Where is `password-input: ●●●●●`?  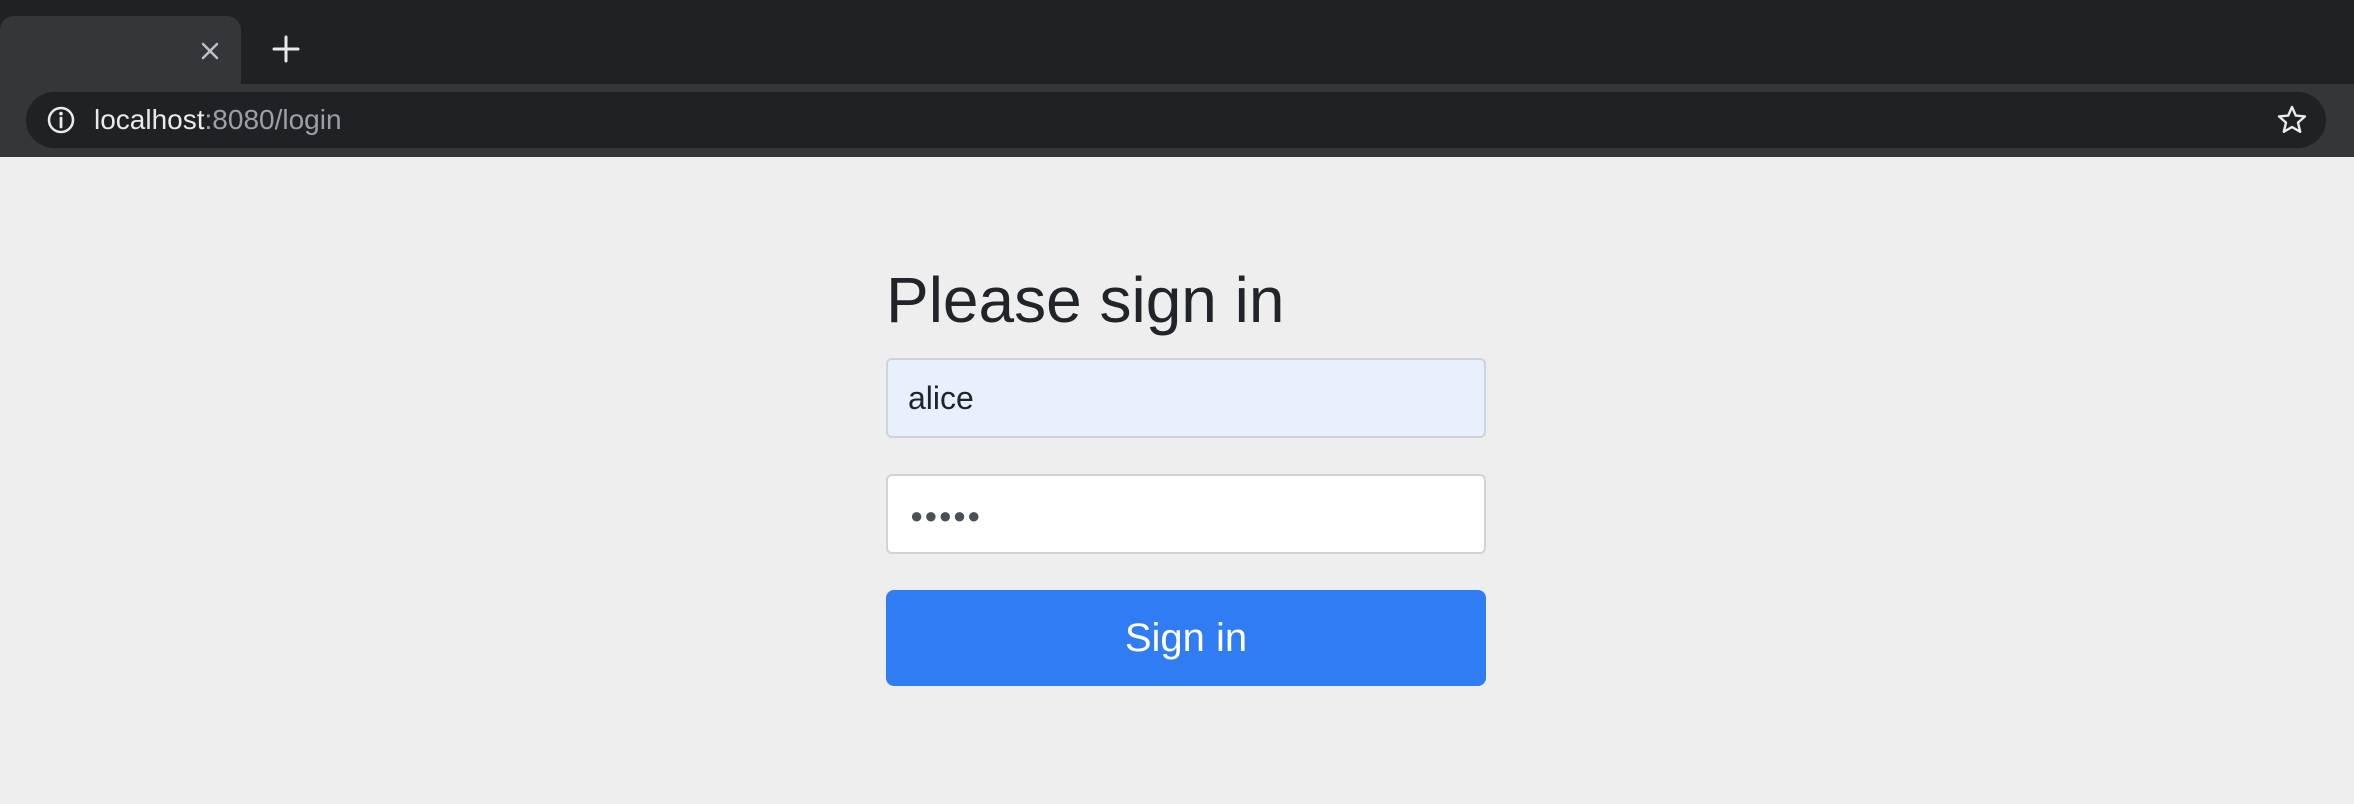 password-input: ●●●●● is located at coordinates (1186, 514).